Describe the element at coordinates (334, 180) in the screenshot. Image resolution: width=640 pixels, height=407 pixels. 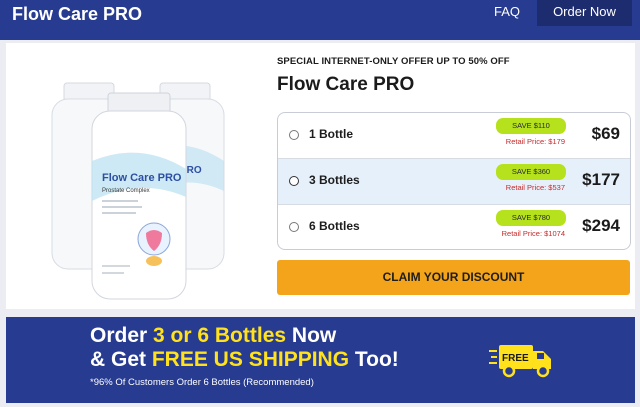
I see `option-label: 3 Bottles` at that location.